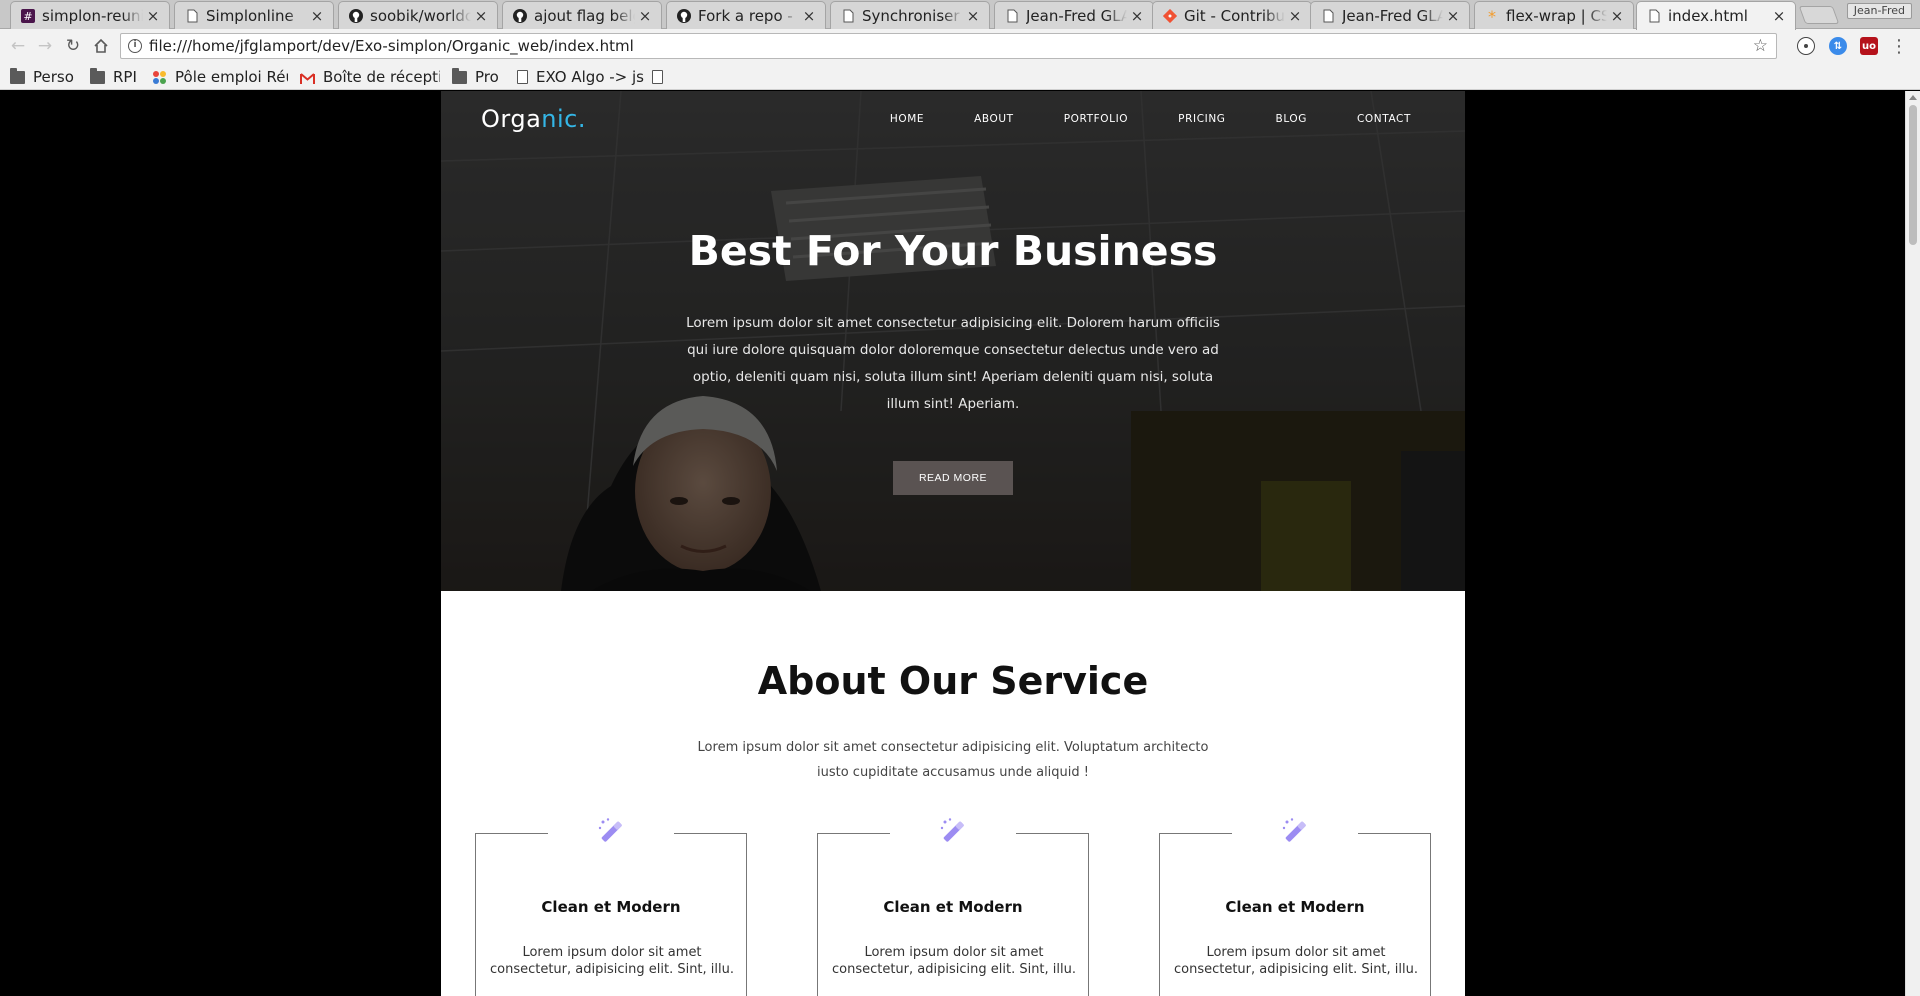 This screenshot has height=996, width=1920. I want to click on page-scrollbar, so click(1912, 543).